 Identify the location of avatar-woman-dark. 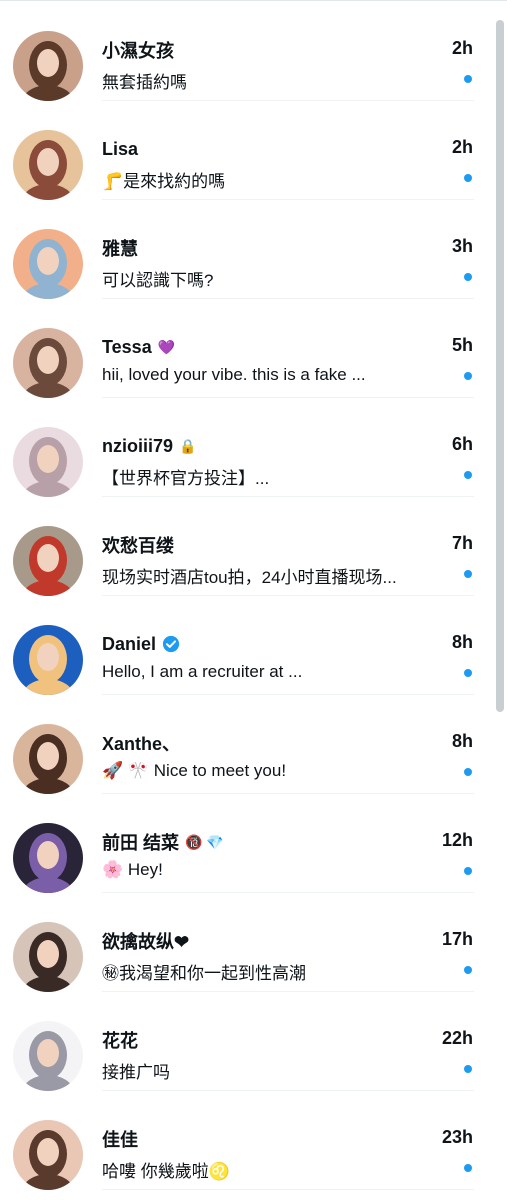
(48, 858).